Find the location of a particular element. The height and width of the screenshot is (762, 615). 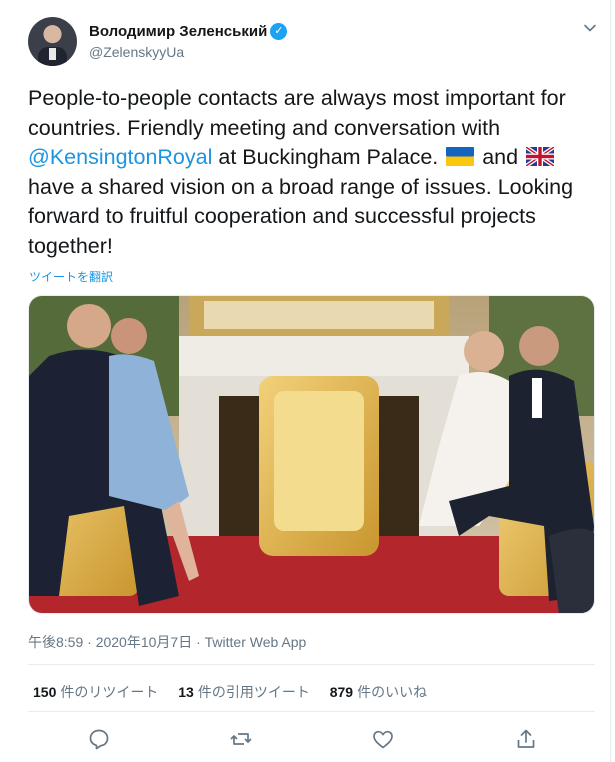

tweet-timestamp: 午後8:59 · 2020年10月7日 · Twitter Web App is located at coordinates (167, 642).